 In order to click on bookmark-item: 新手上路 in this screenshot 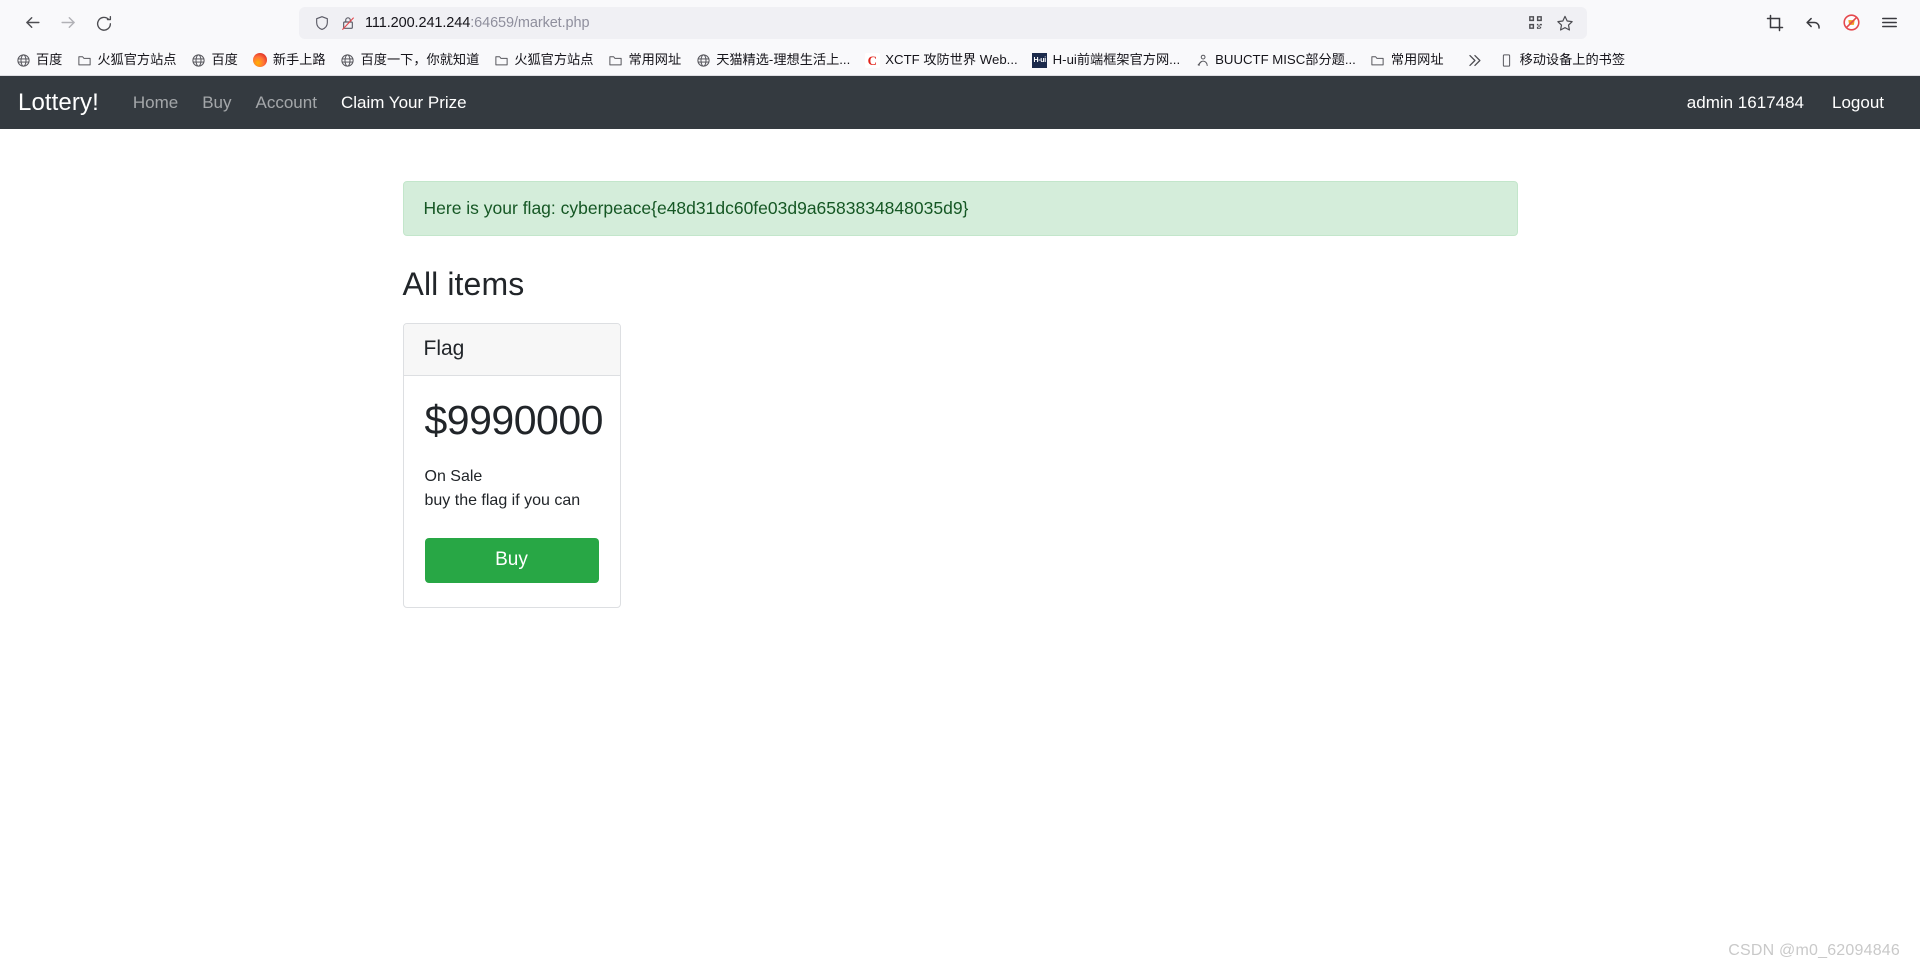, I will do `click(289, 60)`.